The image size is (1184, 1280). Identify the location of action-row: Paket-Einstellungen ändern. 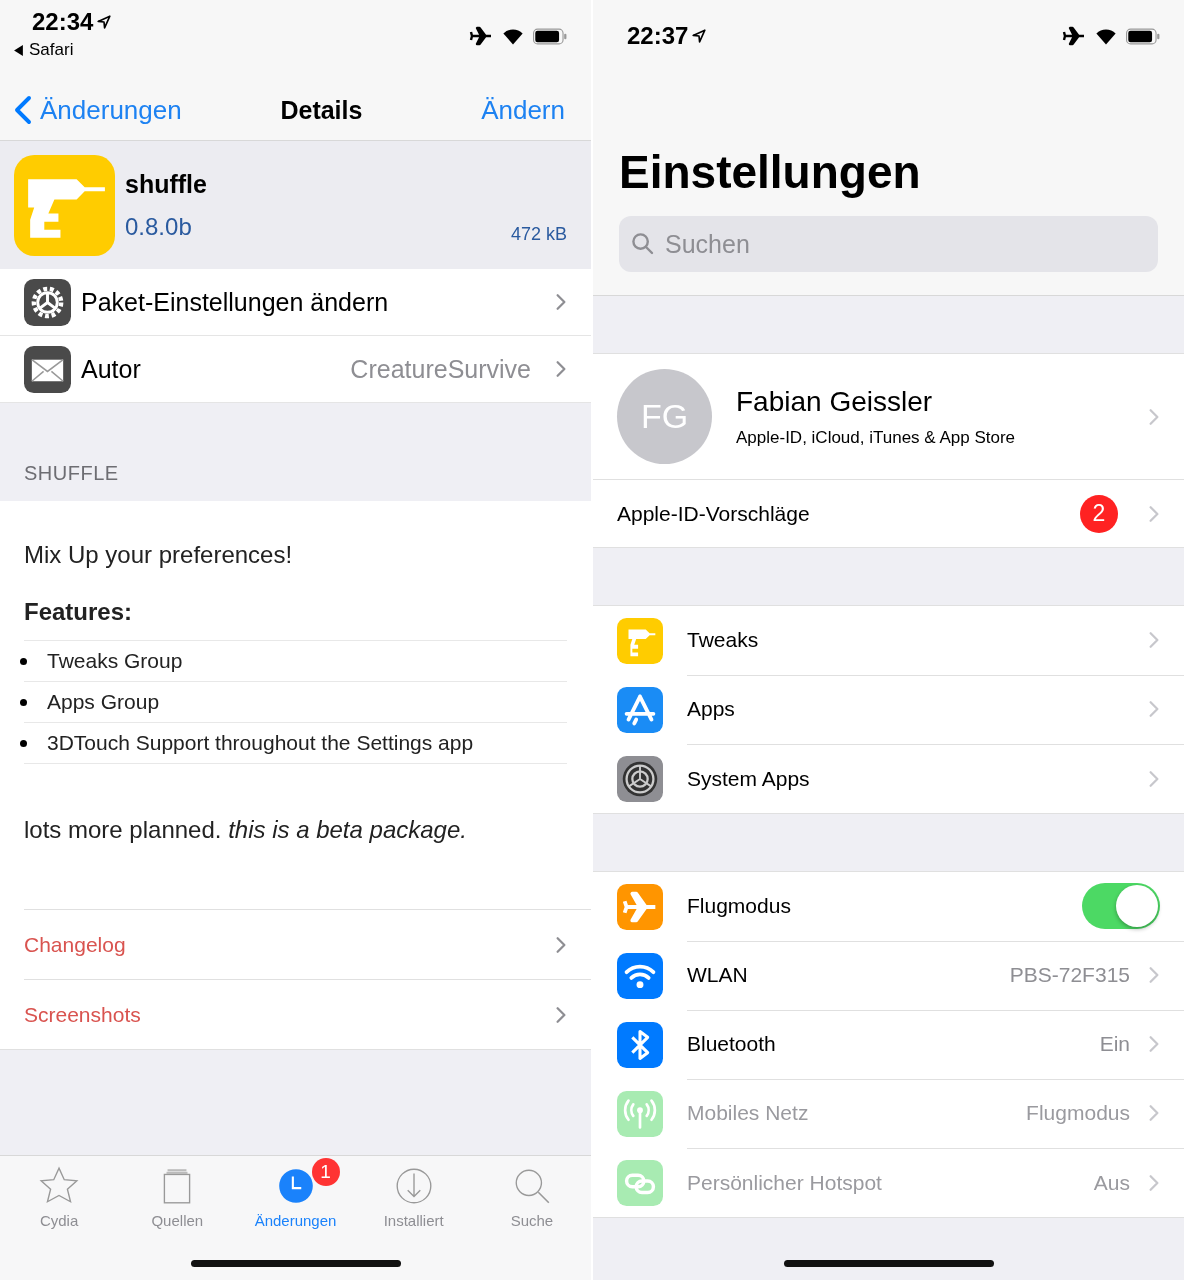
(295, 302).